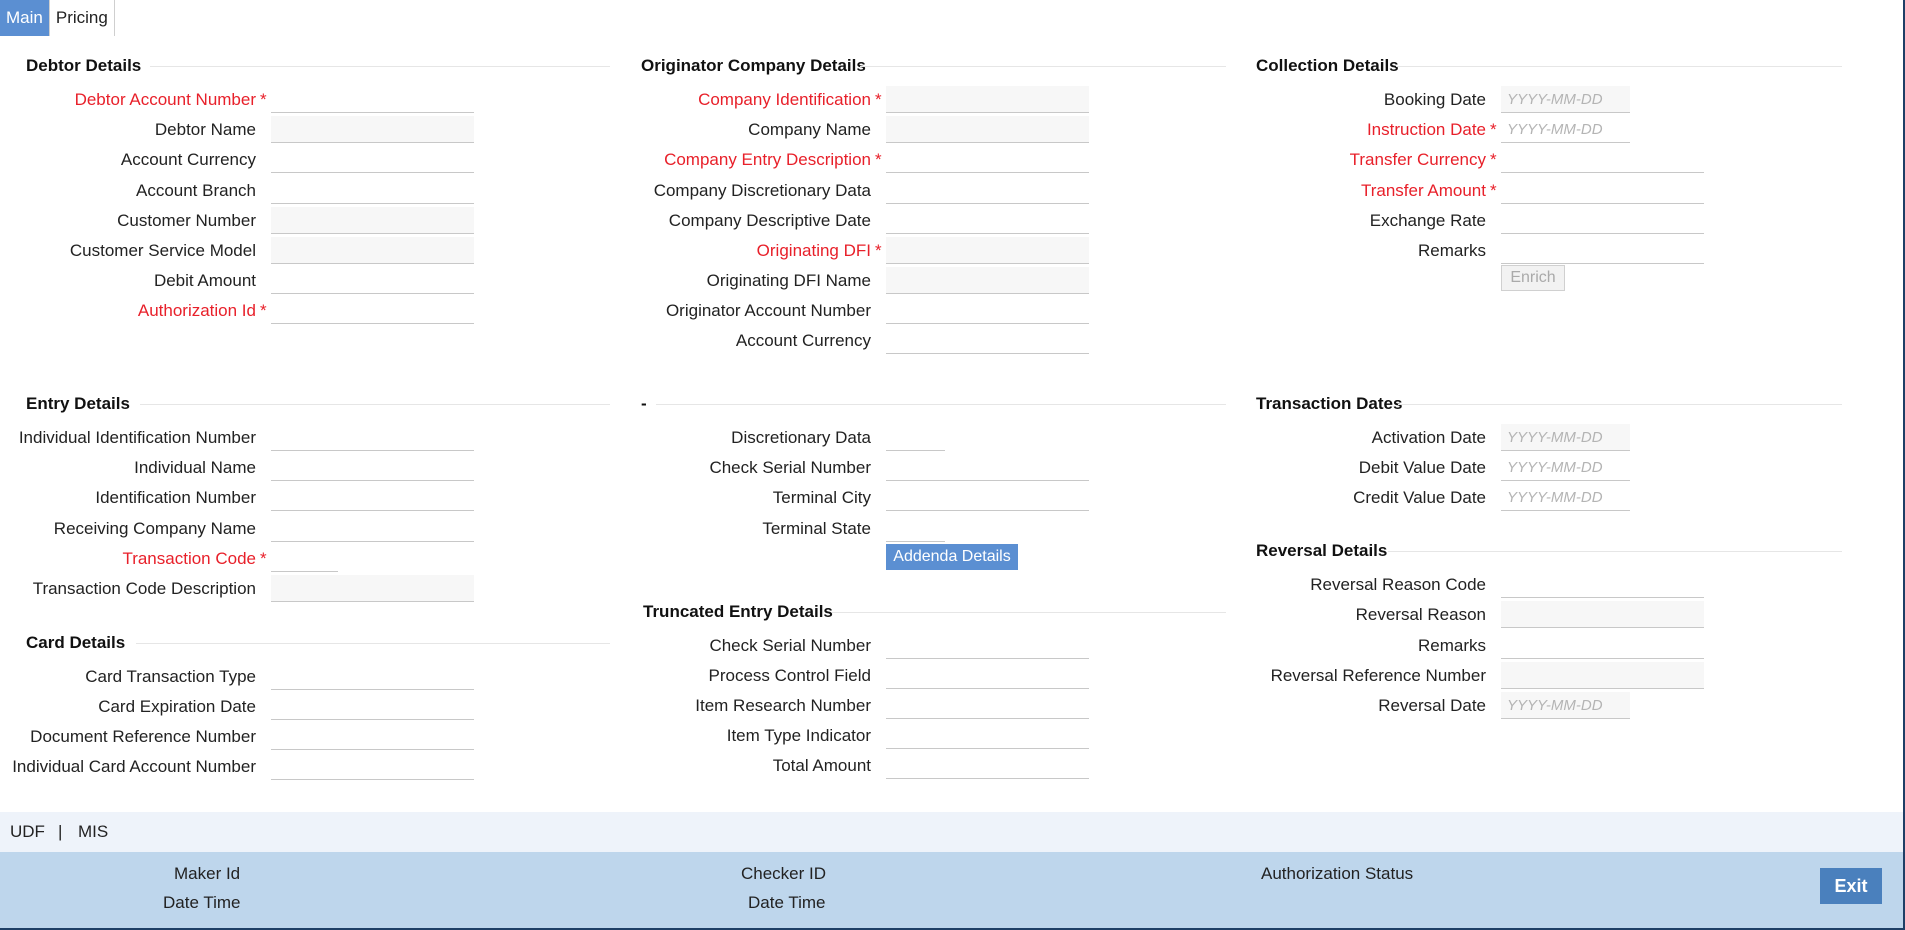  I want to click on originating-dfi-name-label: Originating DFI Name, so click(788, 280).